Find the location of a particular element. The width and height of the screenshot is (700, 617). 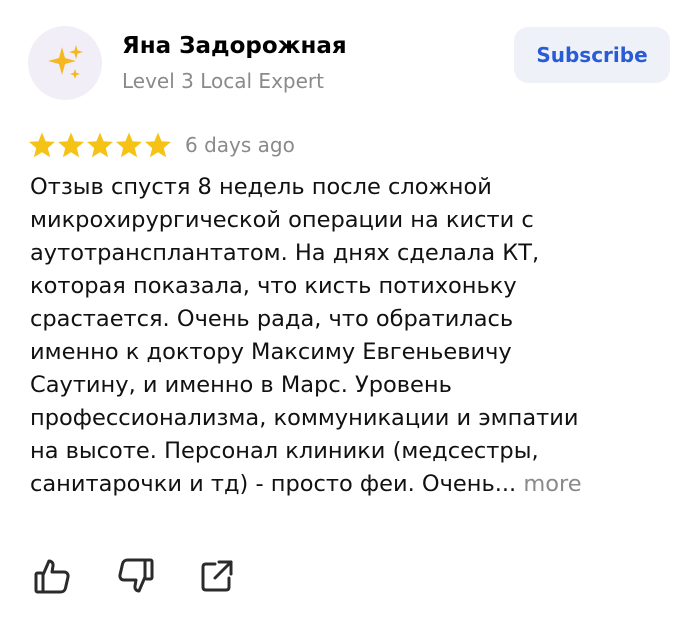

review-date: 6 days ago is located at coordinates (240, 145).